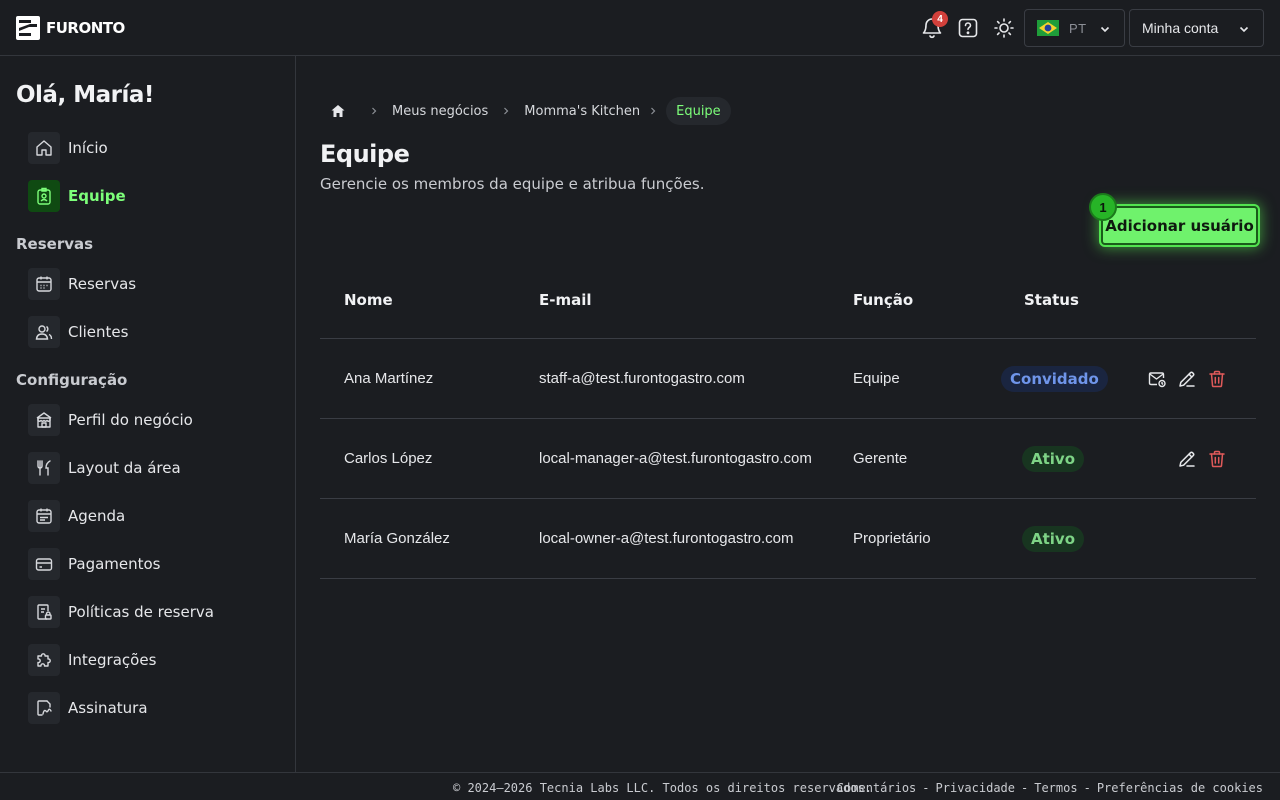  I want to click on sidebar-item-politicas-de-reserva: Políticas de reserva, so click(121, 612).